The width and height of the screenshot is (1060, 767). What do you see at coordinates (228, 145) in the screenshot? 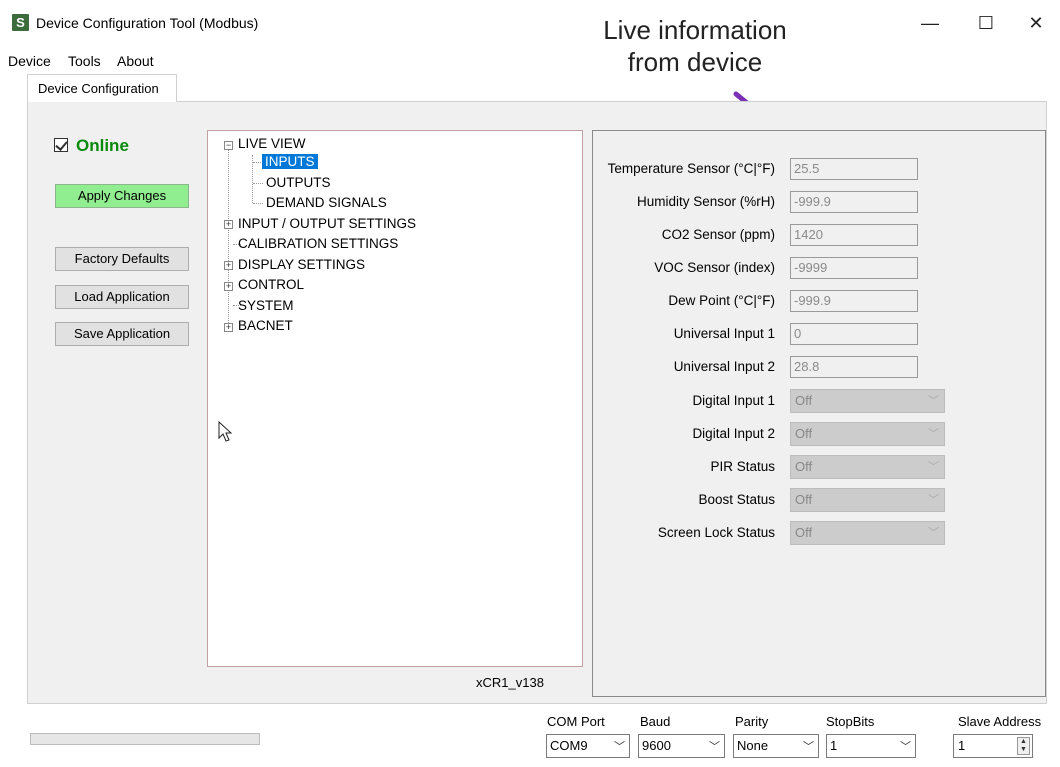
I see `collapse-icon: −` at bounding box center [228, 145].